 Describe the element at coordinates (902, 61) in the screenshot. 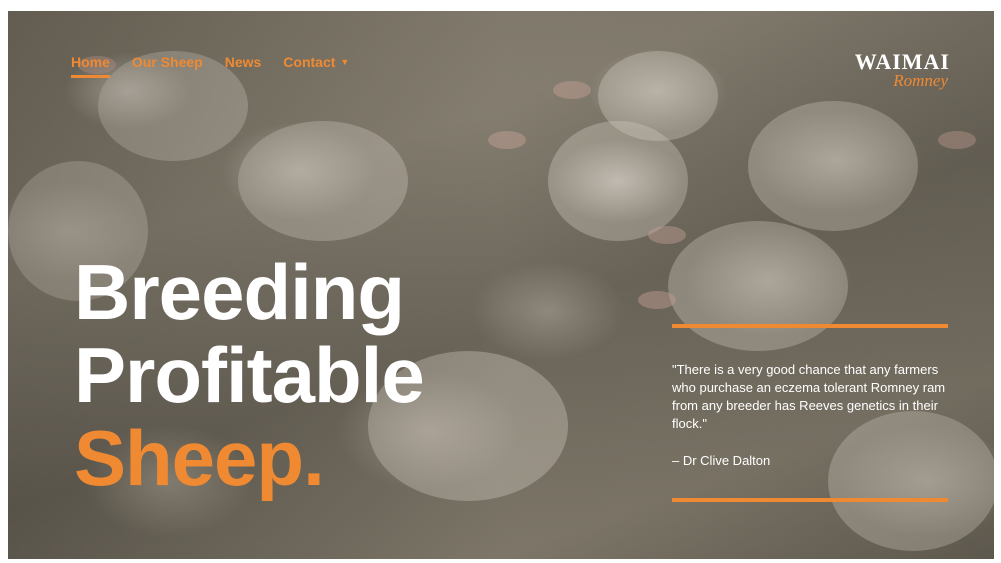

I see `logo-wordmark: WAIMAI` at that location.